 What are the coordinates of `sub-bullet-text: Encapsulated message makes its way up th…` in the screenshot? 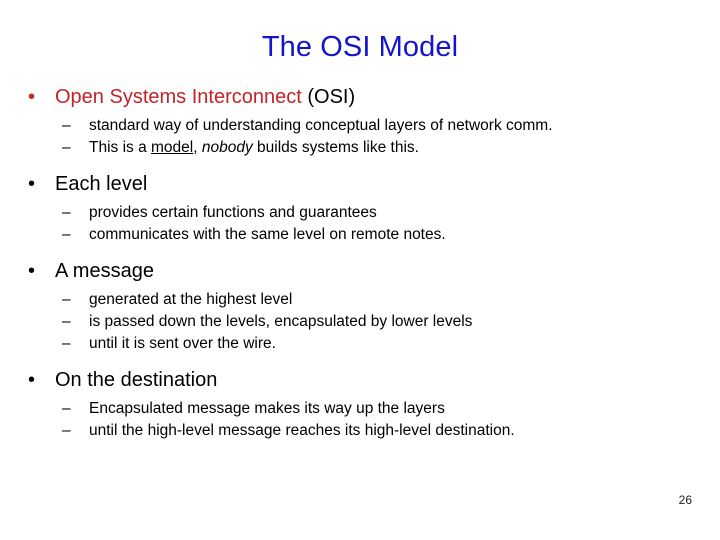 It's located at (267, 408).